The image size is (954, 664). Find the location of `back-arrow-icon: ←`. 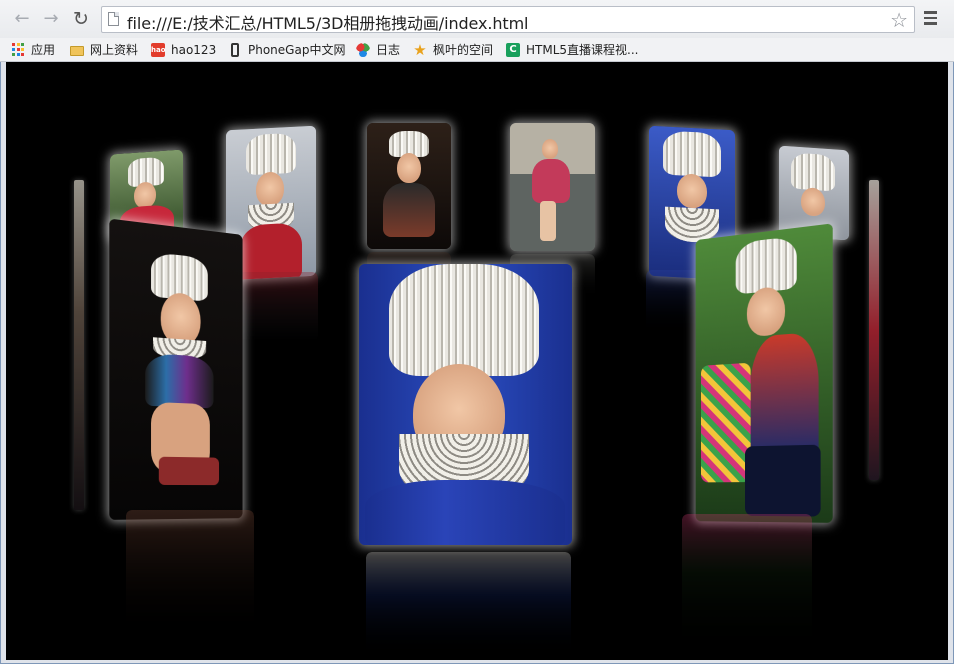

back-arrow-icon: ← is located at coordinates (22, 19).